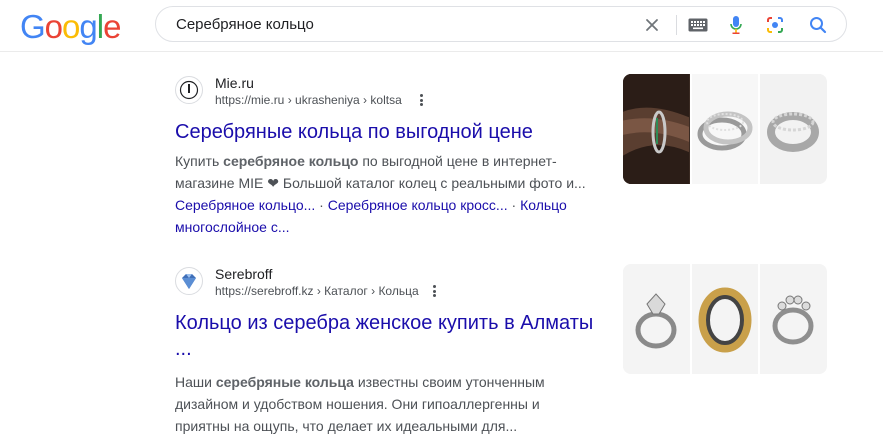 The width and height of the screenshot is (883, 444). Describe the element at coordinates (189, 281) in the screenshot. I see `favicon-serebroff` at that location.